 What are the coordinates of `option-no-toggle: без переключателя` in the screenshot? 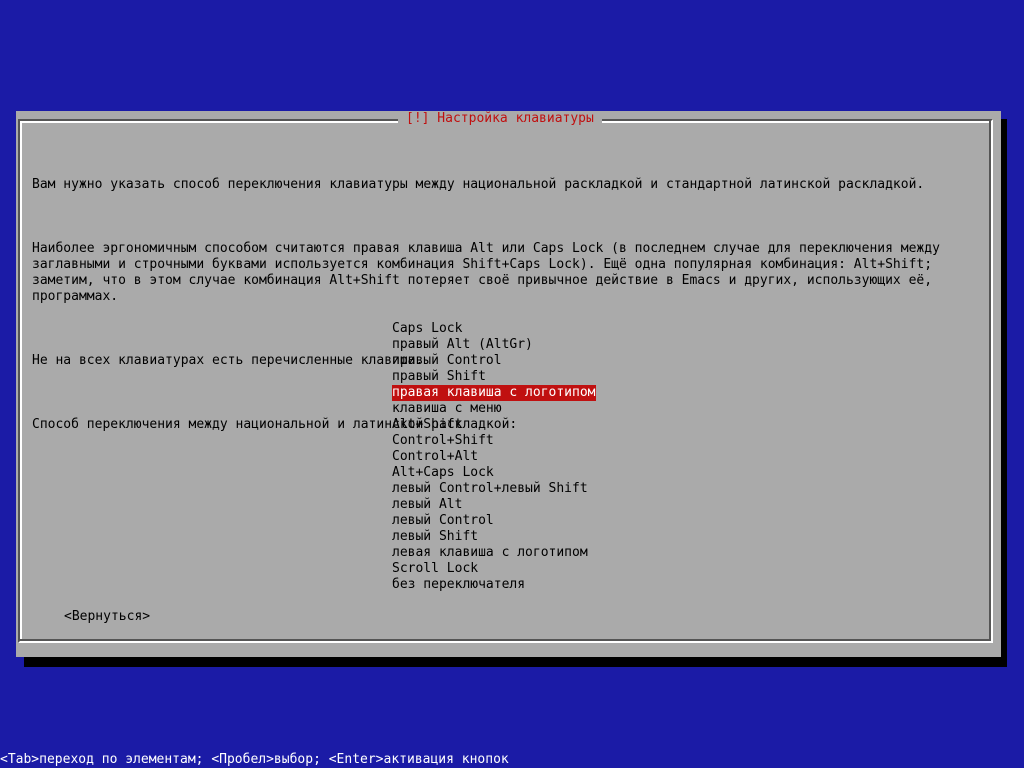 It's located at (494, 585).